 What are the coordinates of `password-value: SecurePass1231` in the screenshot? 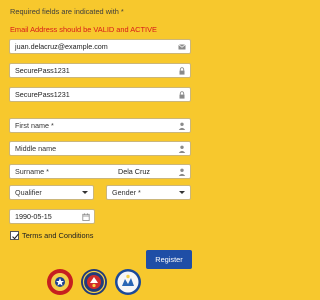 It's located at (42, 70).